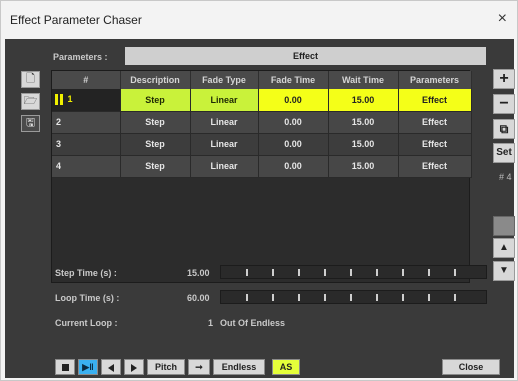 The width and height of the screenshot is (518, 381). Describe the element at coordinates (253, 323) in the screenshot. I see `current-loop-suffix: Out Of Endless` at that location.